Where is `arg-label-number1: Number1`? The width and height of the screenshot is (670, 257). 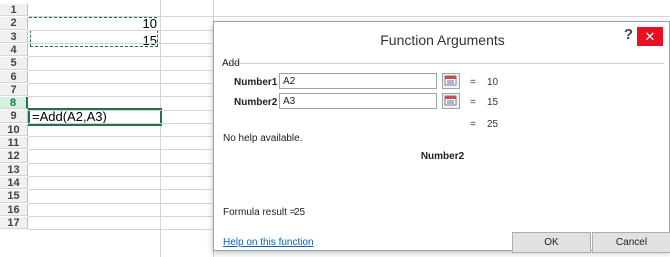
arg-label-number1: Number1 is located at coordinates (256, 82).